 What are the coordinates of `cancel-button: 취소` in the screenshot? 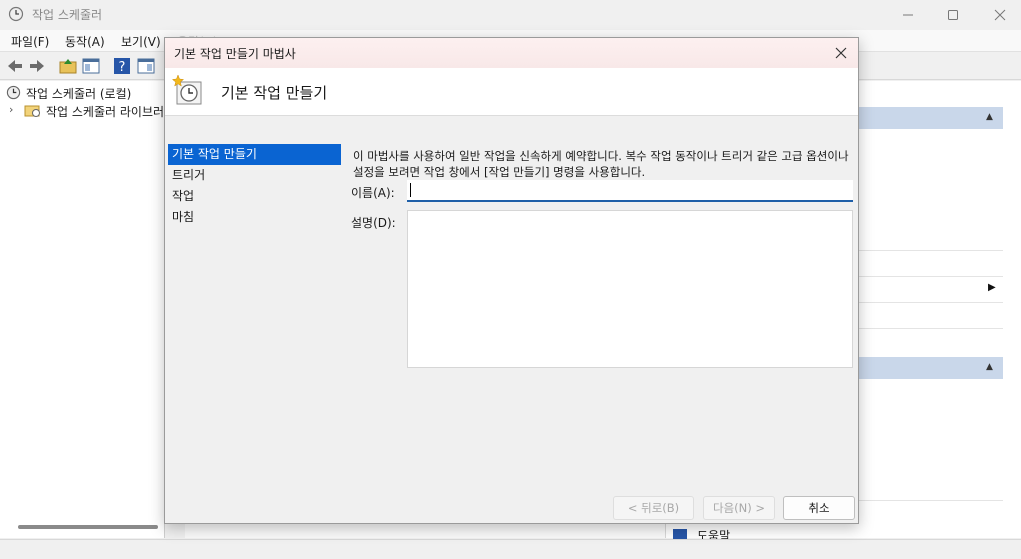 It's located at (819, 508).